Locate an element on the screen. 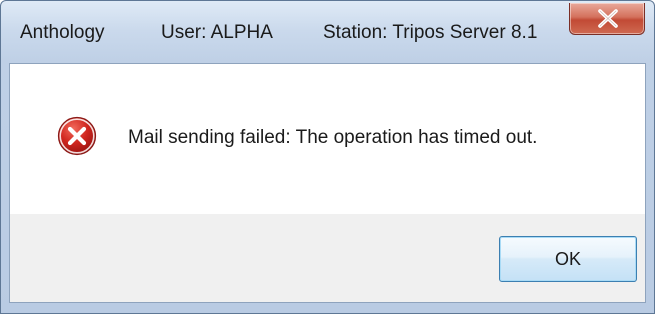  title-user: User: ALPHA is located at coordinates (217, 32).